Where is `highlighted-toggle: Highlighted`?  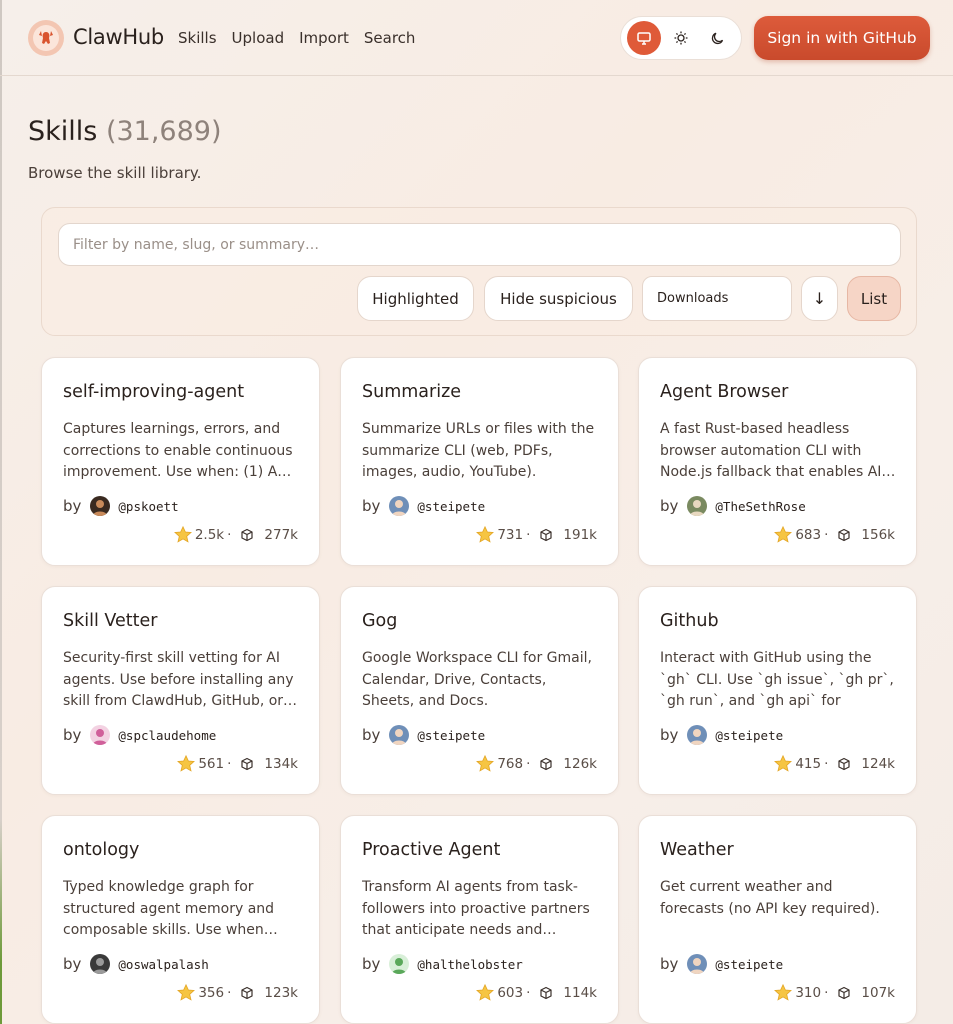
highlighted-toggle: Highlighted is located at coordinates (415, 298).